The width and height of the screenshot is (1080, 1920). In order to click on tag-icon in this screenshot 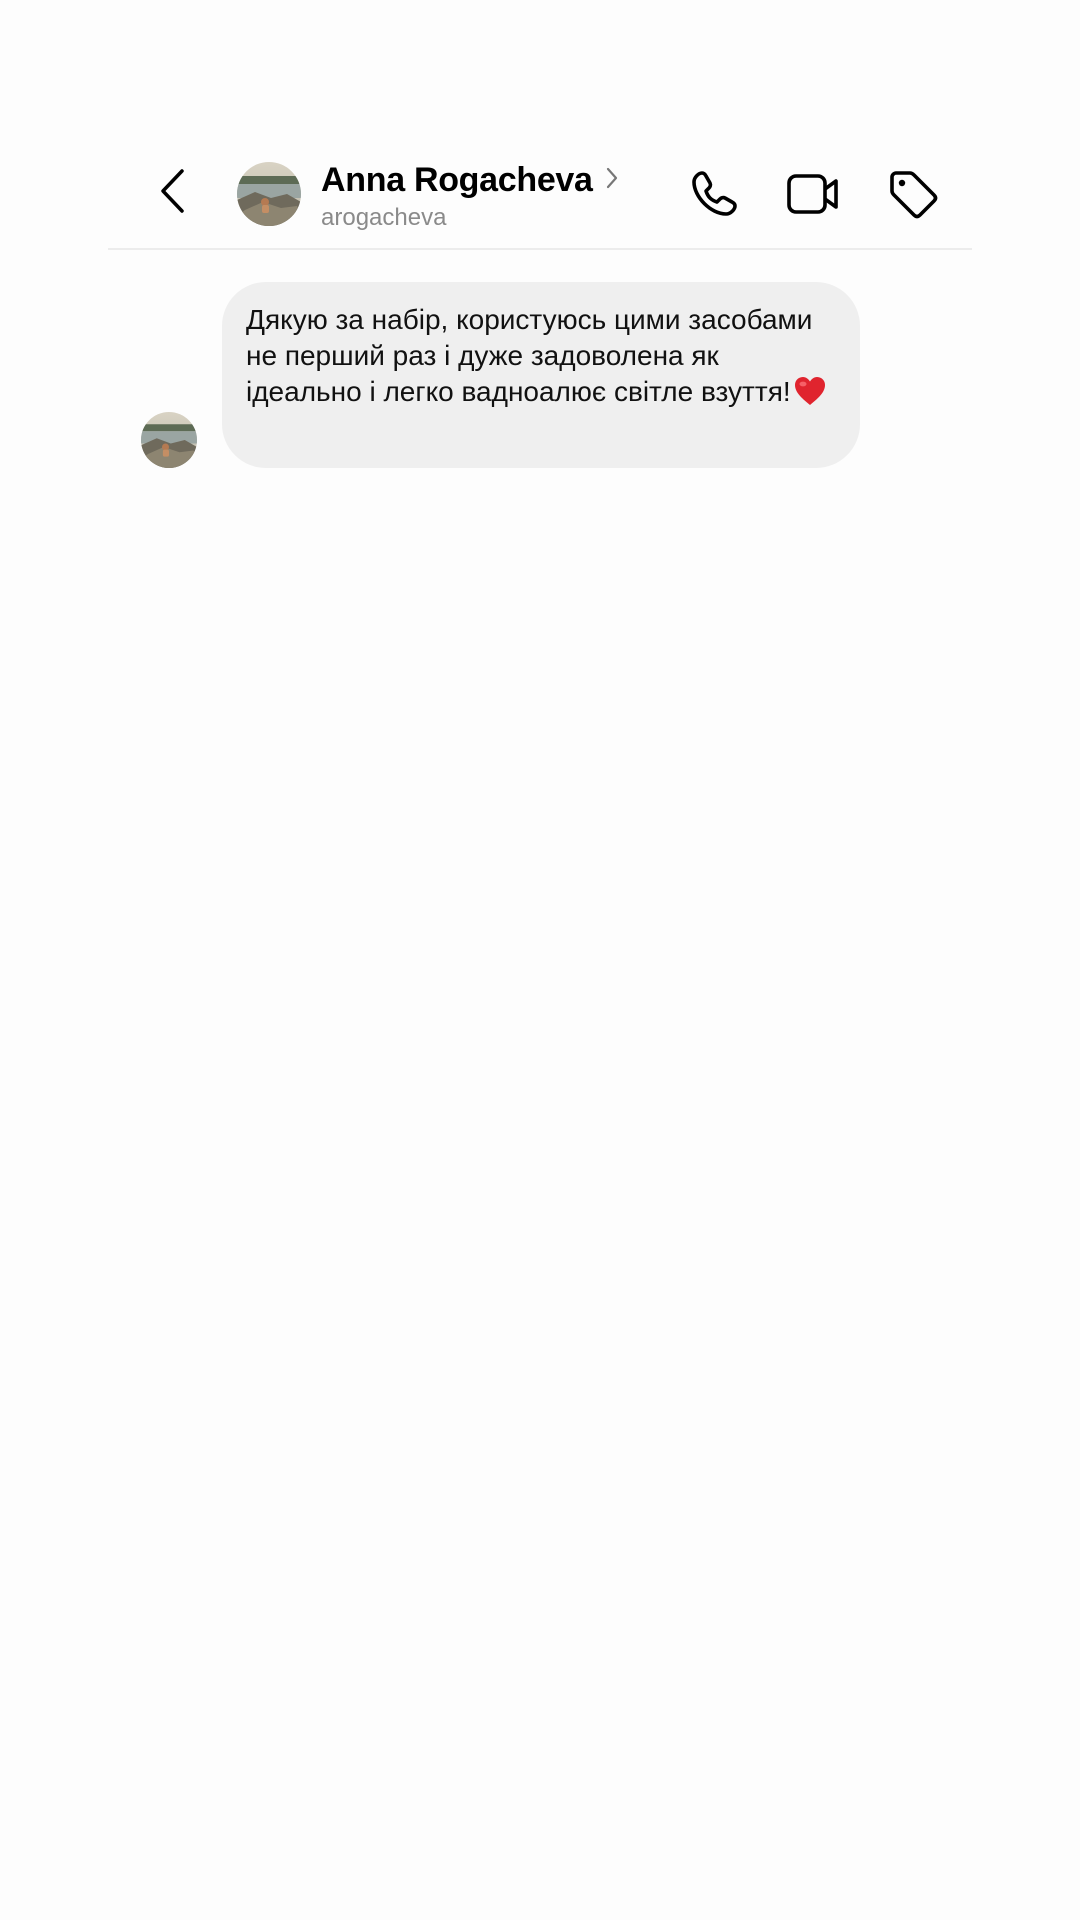, I will do `click(913, 196)`.